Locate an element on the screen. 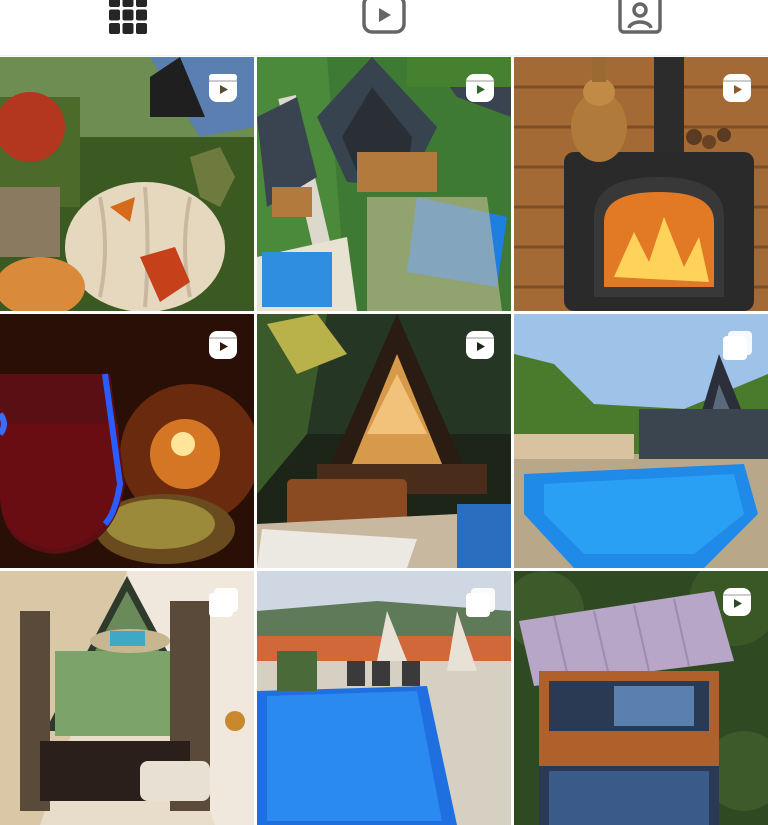  post-aframe-cabin-night is located at coordinates (384, 441).